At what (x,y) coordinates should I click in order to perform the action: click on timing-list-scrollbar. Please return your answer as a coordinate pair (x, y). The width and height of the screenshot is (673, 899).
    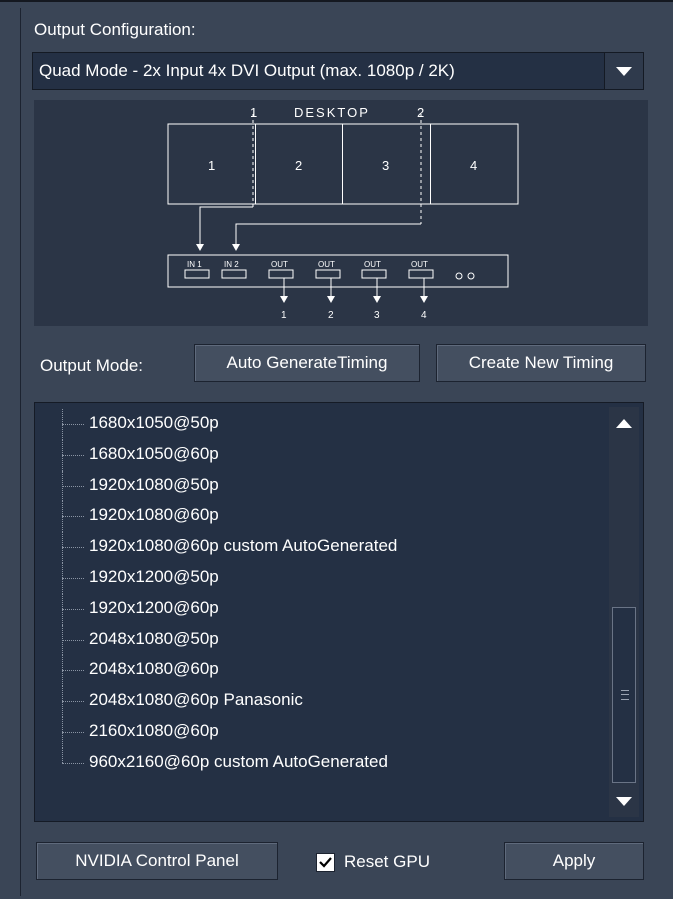
    Looking at the image, I should click on (624, 612).